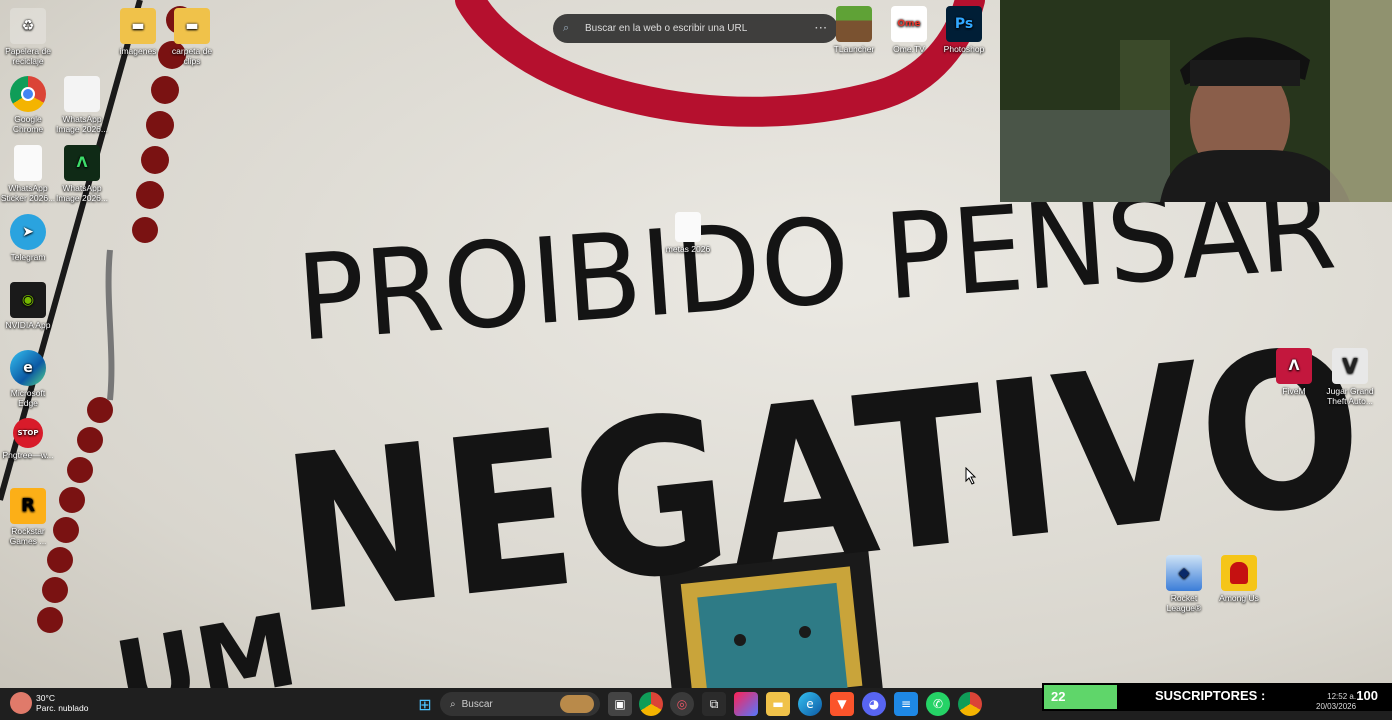 Image resolution: width=1392 pixels, height=720 pixels. I want to click on desktop-icon-google-chrome: Google Chrome, so click(28, 105).